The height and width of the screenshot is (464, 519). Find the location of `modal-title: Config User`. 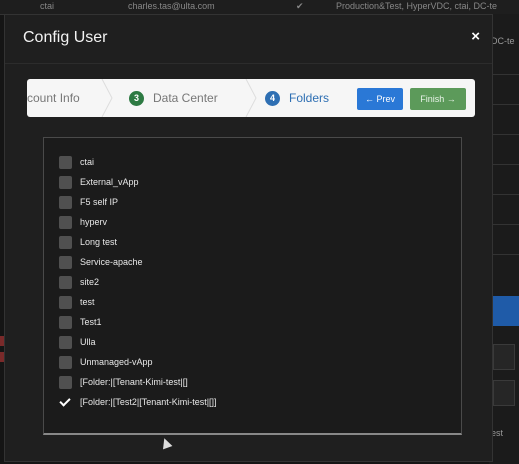

modal-title: Config User is located at coordinates (65, 37).